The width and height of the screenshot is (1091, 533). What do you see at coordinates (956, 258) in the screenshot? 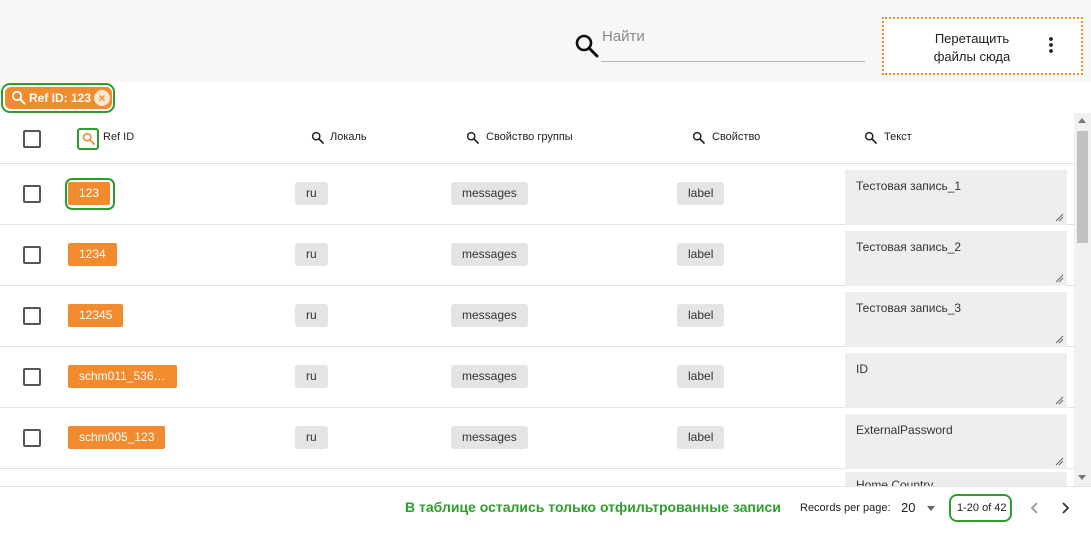
I see `text-field: Тестовая запись_2` at bounding box center [956, 258].